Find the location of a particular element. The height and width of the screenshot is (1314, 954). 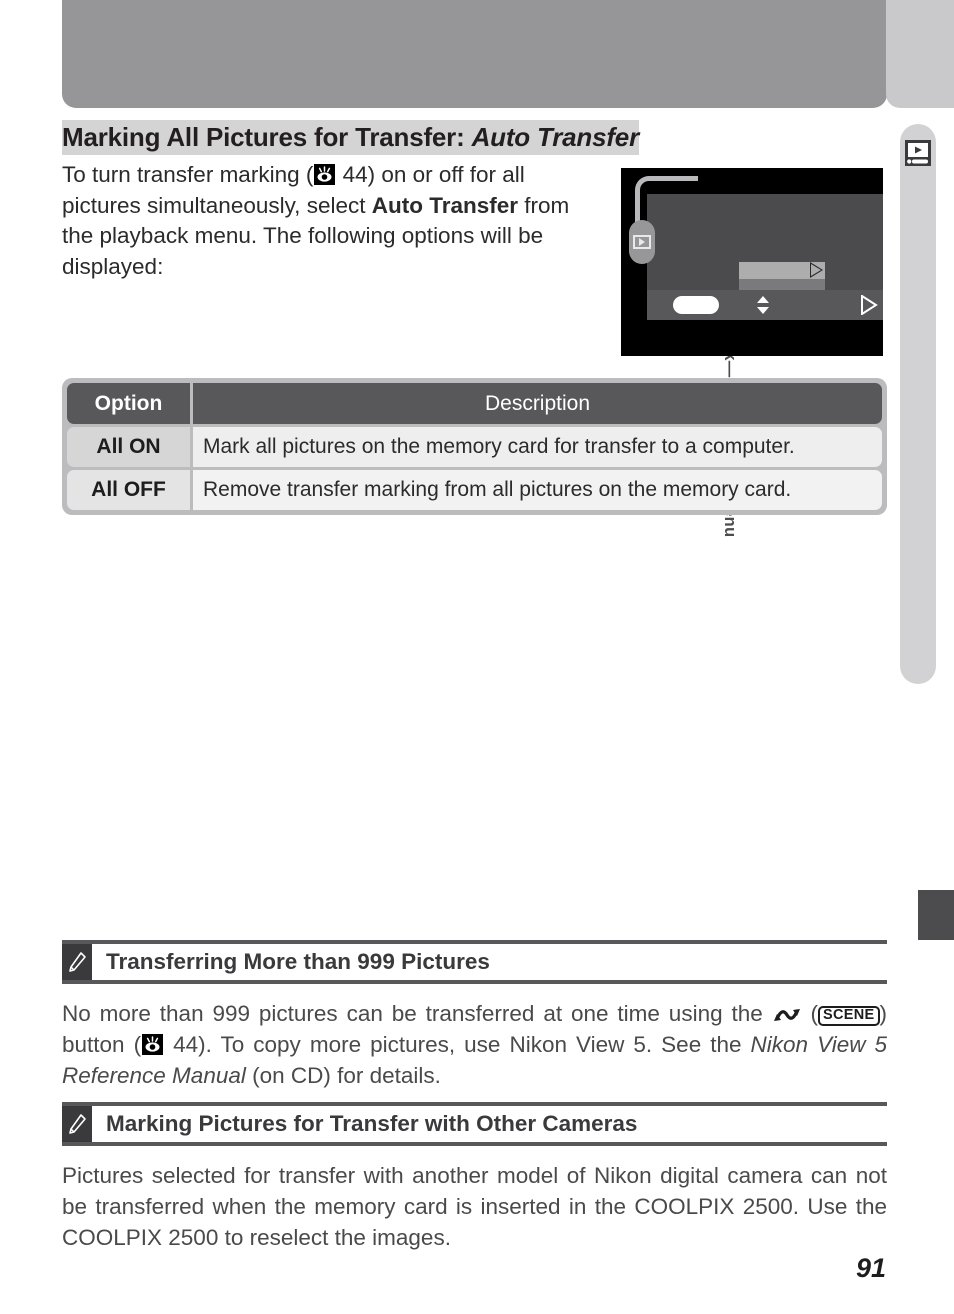

scene-button-glyph: SCENE is located at coordinates (849, 1016).